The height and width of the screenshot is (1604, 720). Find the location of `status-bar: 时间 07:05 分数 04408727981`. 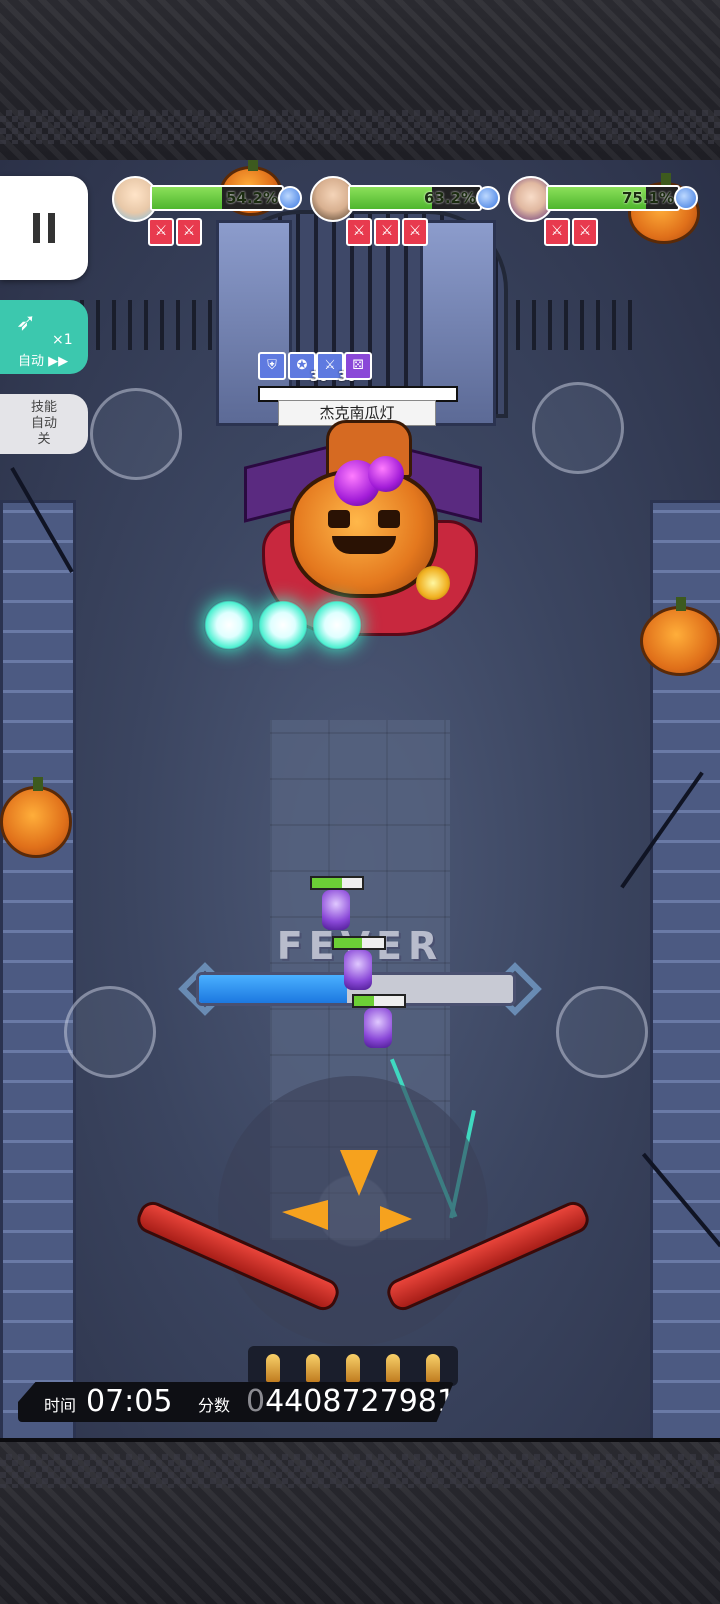

status-bar: 时间 07:05 分数 04408727981 is located at coordinates (236, 1402).